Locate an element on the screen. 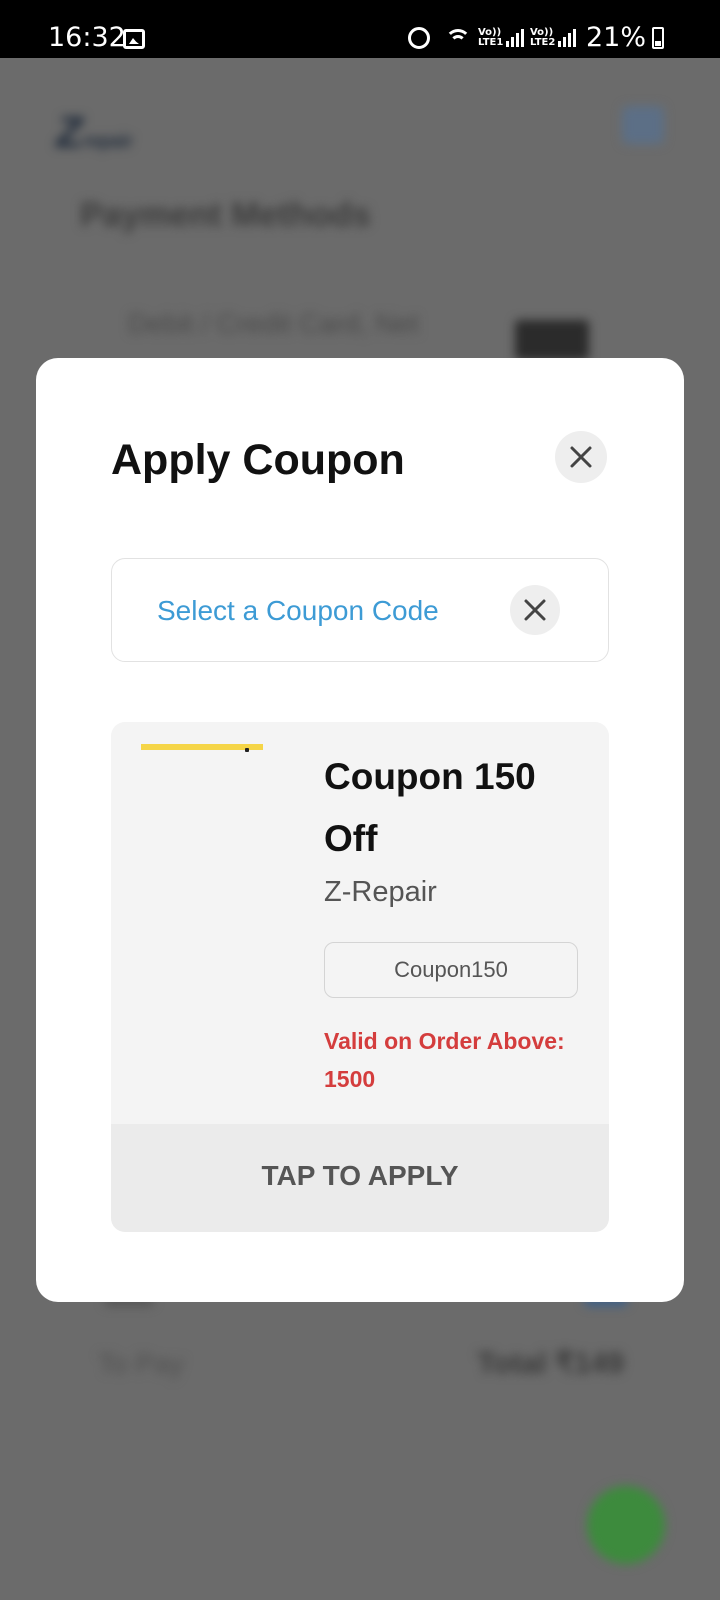 This screenshot has height=1600, width=720. coupon-select-placeholder: Select a Coupon Code is located at coordinates (298, 610).